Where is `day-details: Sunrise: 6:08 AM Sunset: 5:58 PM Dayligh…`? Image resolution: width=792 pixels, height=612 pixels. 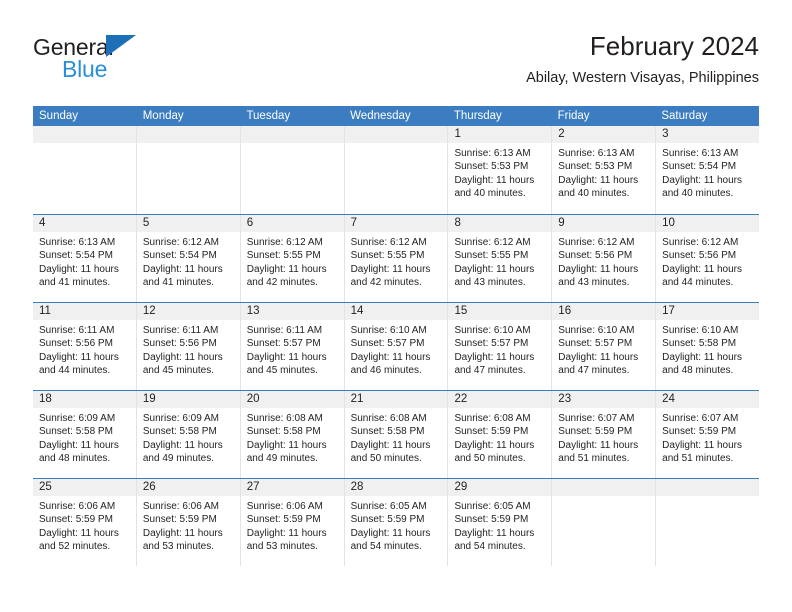 day-details: Sunrise: 6:08 AM Sunset: 5:58 PM Dayligh… is located at coordinates (396, 436).